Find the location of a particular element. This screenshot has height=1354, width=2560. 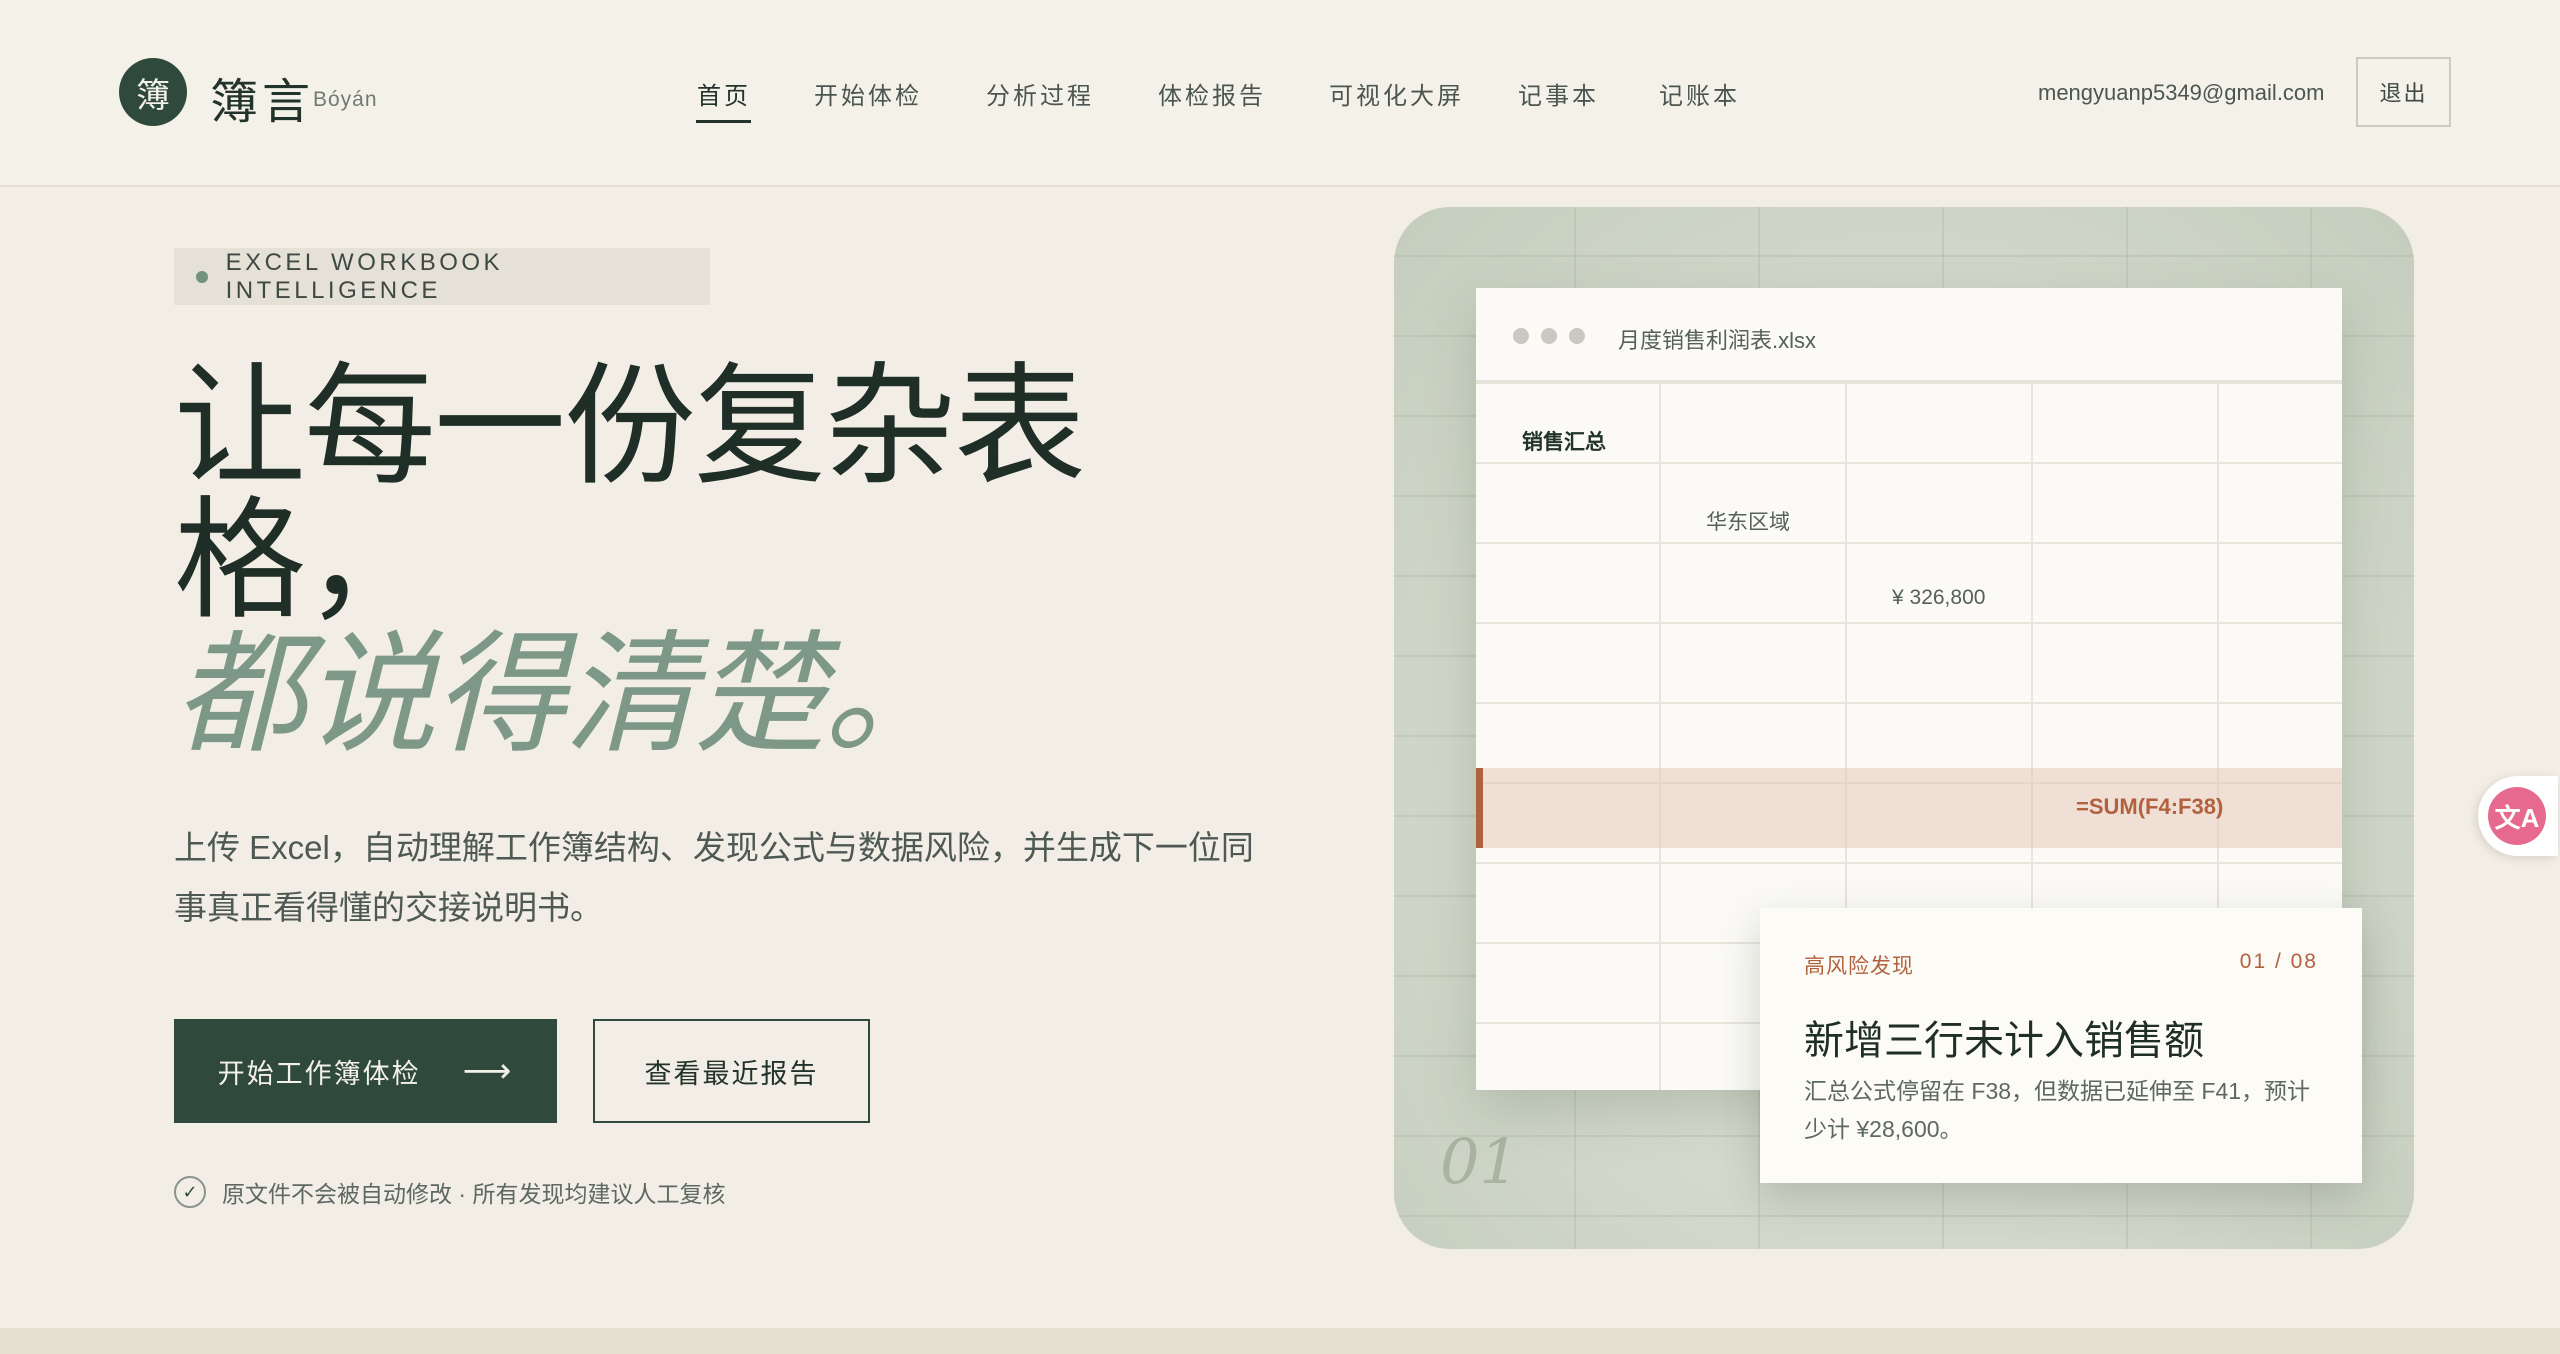

nav-item-ledger: 记账本 is located at coordinates (1699, 93).